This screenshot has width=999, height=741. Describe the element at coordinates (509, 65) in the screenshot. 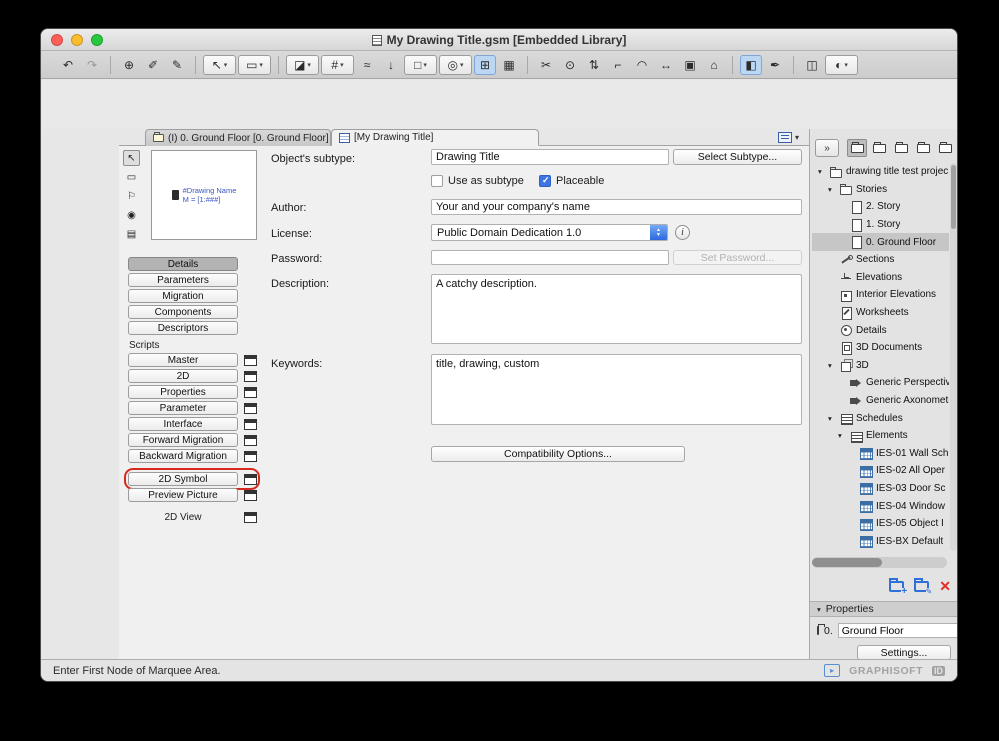

I see `snap-grid-icon: ▦` at that location.